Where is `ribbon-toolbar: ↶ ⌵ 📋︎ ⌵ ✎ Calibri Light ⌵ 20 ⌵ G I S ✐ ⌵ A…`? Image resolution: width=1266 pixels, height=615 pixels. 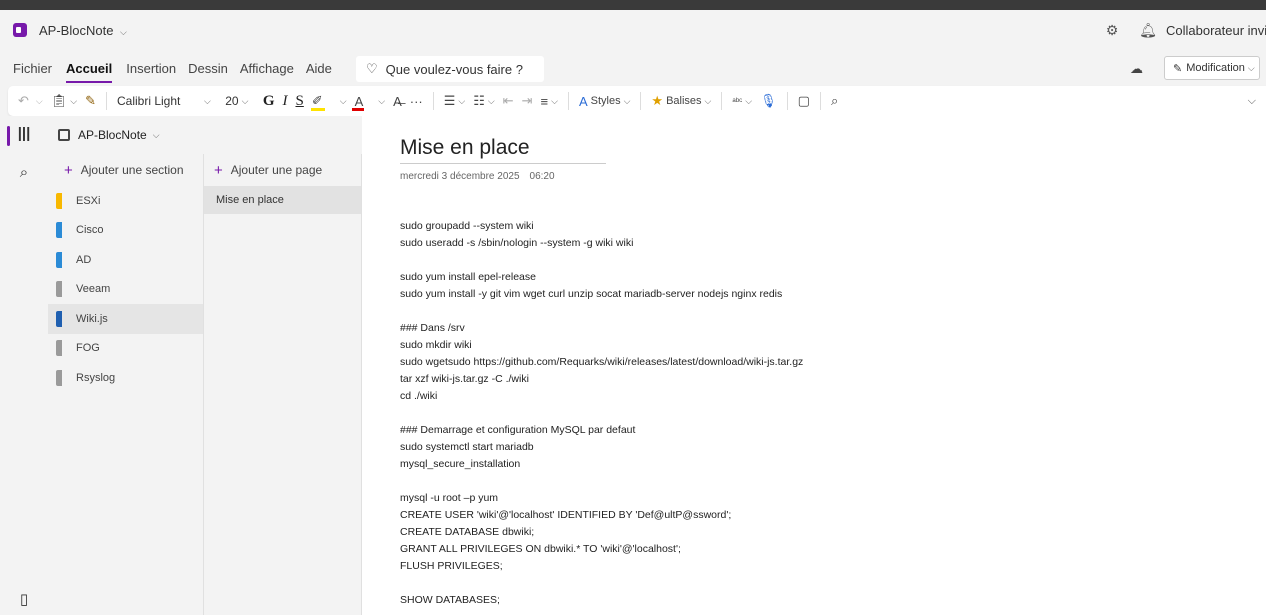
ribbon-toolbar: ↶ ⌵ 📋︎ ⌵ ✎ Calibri Light ⌵ 20 ⌵ G I S ✐ ⌵ A… is located at coordinates (637, 101).